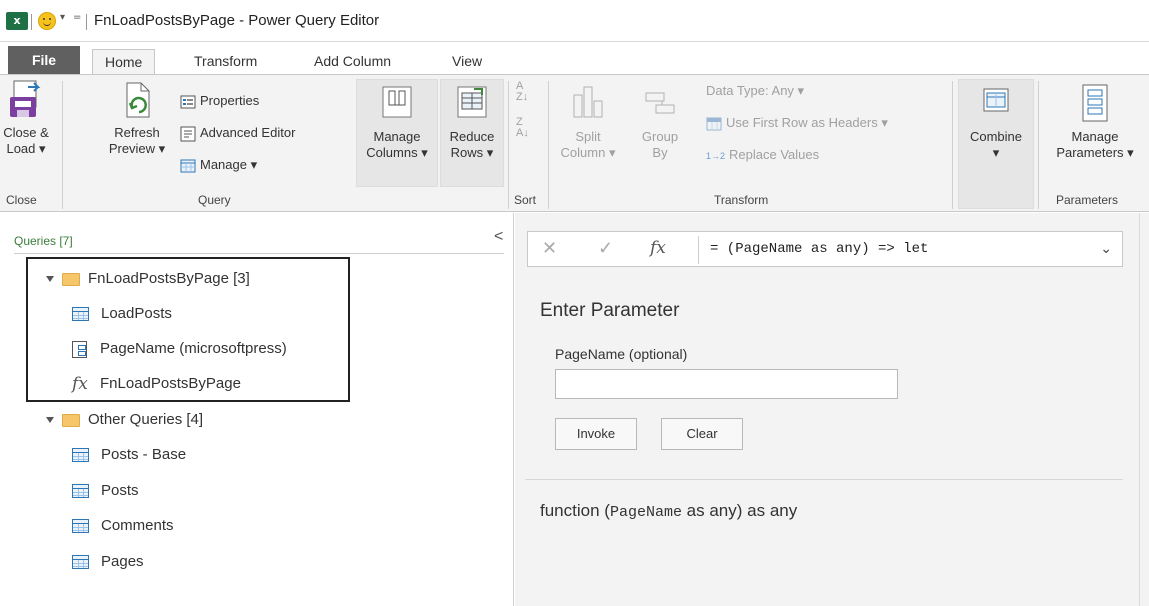 Image resolution: width=1149 pixels, height=606 pixels. Describe the element at coordinates (124, 61) in the screenshot. I see `tab-home: Home` at that location.